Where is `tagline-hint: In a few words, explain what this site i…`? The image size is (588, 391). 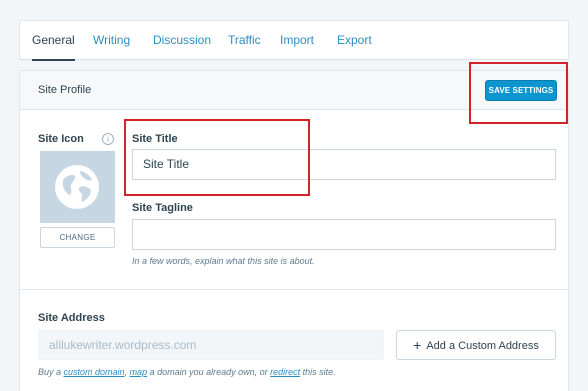
tagline-hint: In a few words, explain what this site i… is located at coordinates (223, 261).